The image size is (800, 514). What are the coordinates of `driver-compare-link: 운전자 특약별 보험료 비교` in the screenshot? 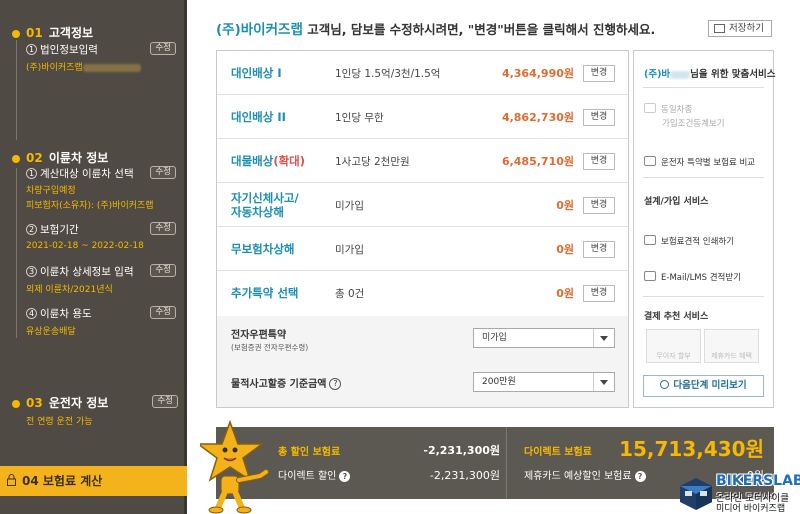 It's located at (699, 162).